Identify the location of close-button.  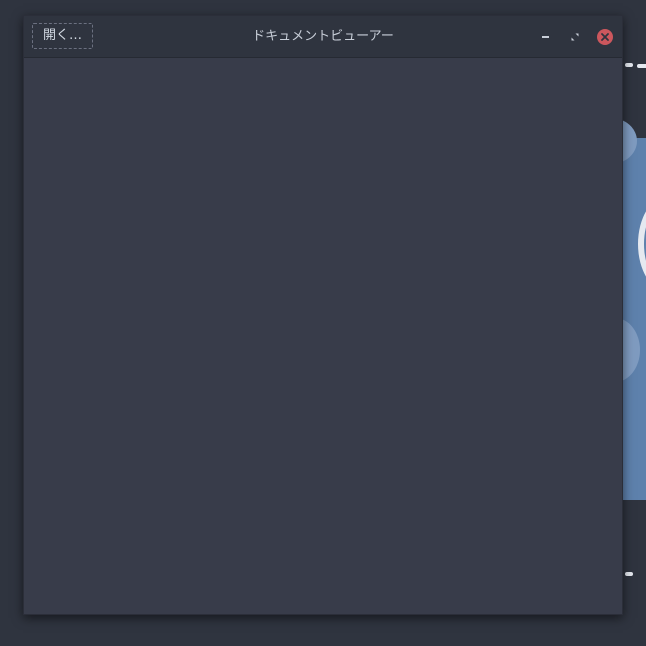
(605, 37).